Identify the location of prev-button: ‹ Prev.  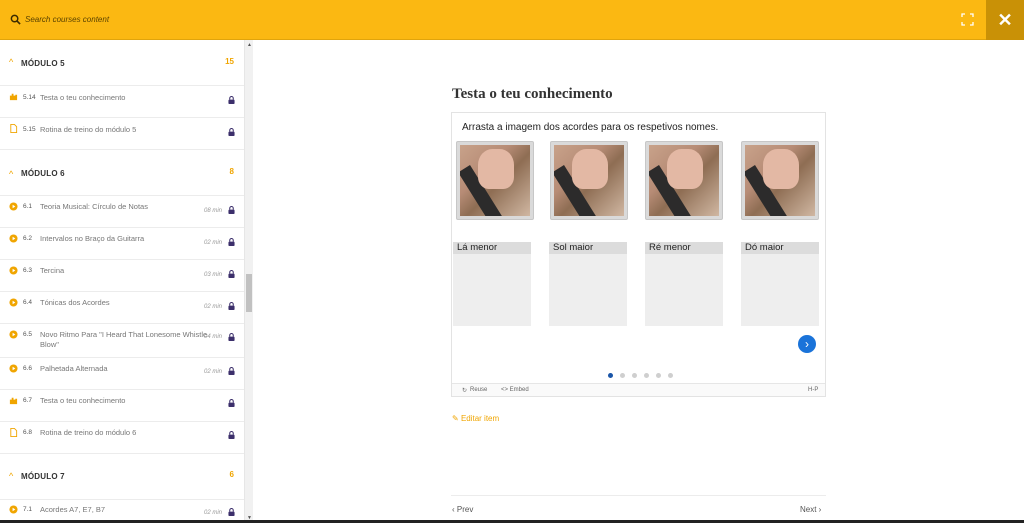
(462, 509).